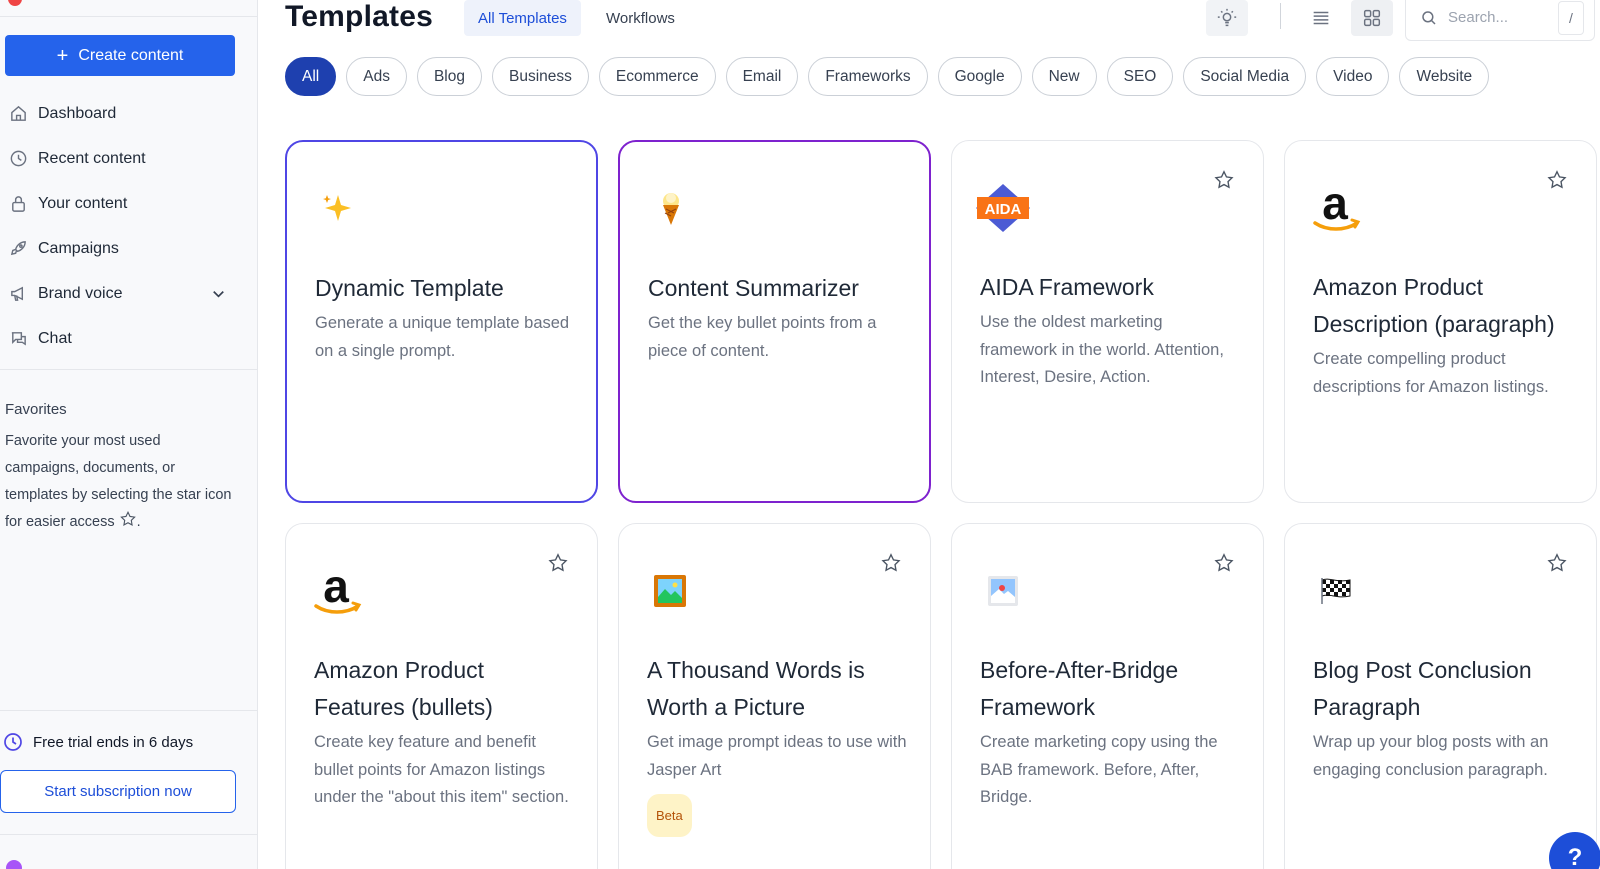 Image resolution: width=1600 pixels, height=869 pixels. What do you see at coordinates (311, 76) in the screenshot?
I see `filter-chip-all: All` at bounding box center [311, 76].